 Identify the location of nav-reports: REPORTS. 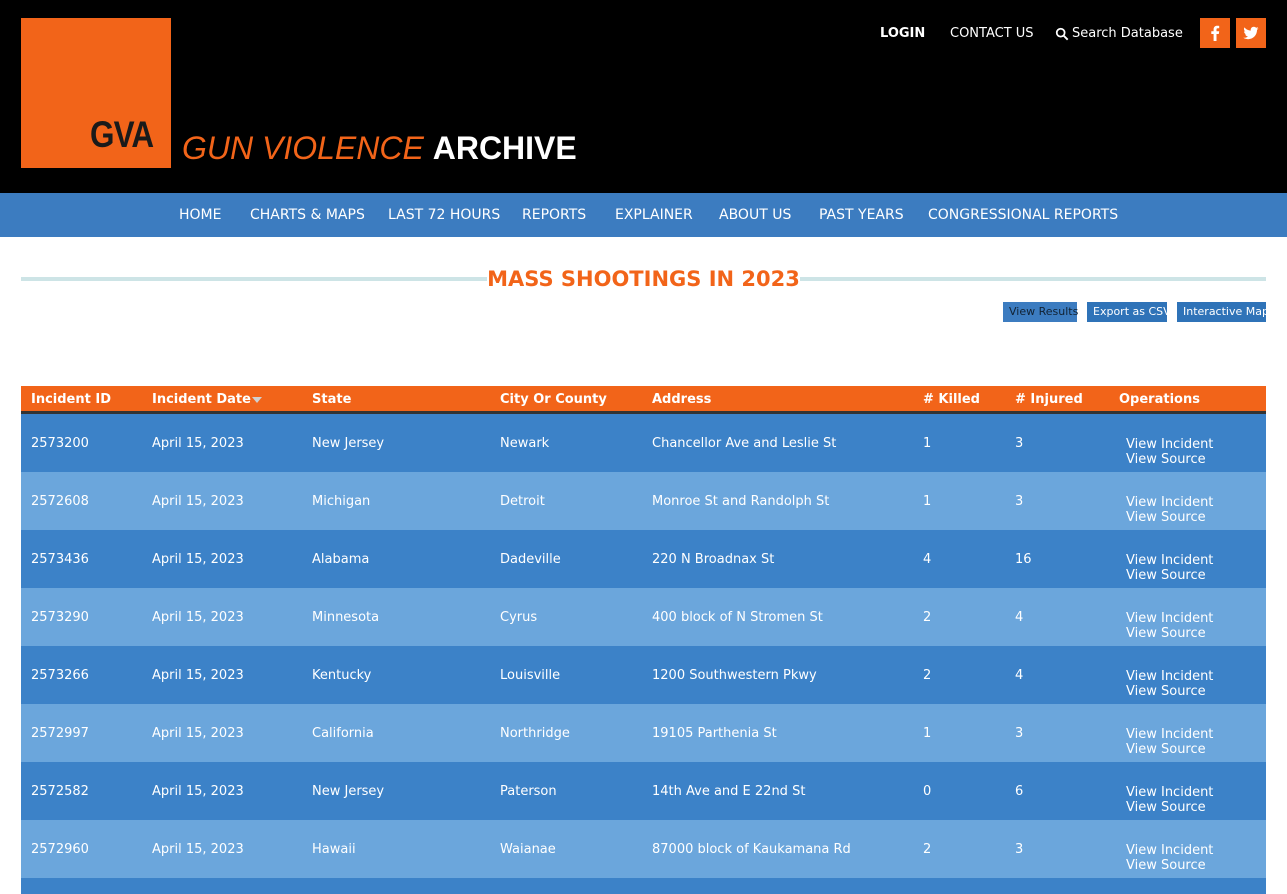
(554, 215).